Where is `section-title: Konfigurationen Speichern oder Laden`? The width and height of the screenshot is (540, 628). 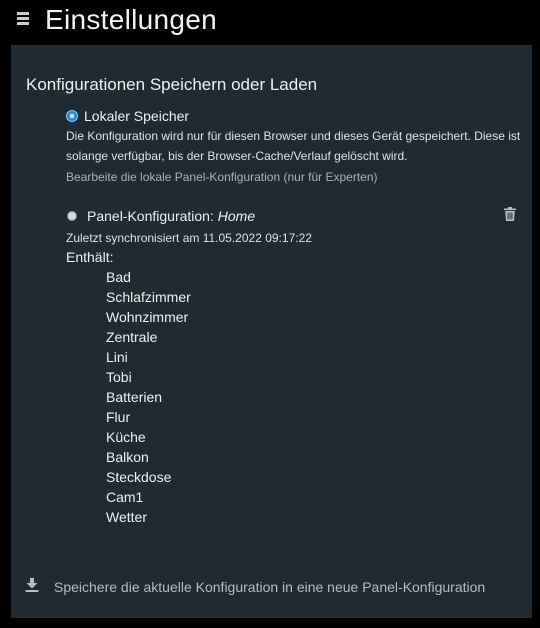
section-title: Konfigurationen Speichern oder Laden is located at coordinates (172, 84).